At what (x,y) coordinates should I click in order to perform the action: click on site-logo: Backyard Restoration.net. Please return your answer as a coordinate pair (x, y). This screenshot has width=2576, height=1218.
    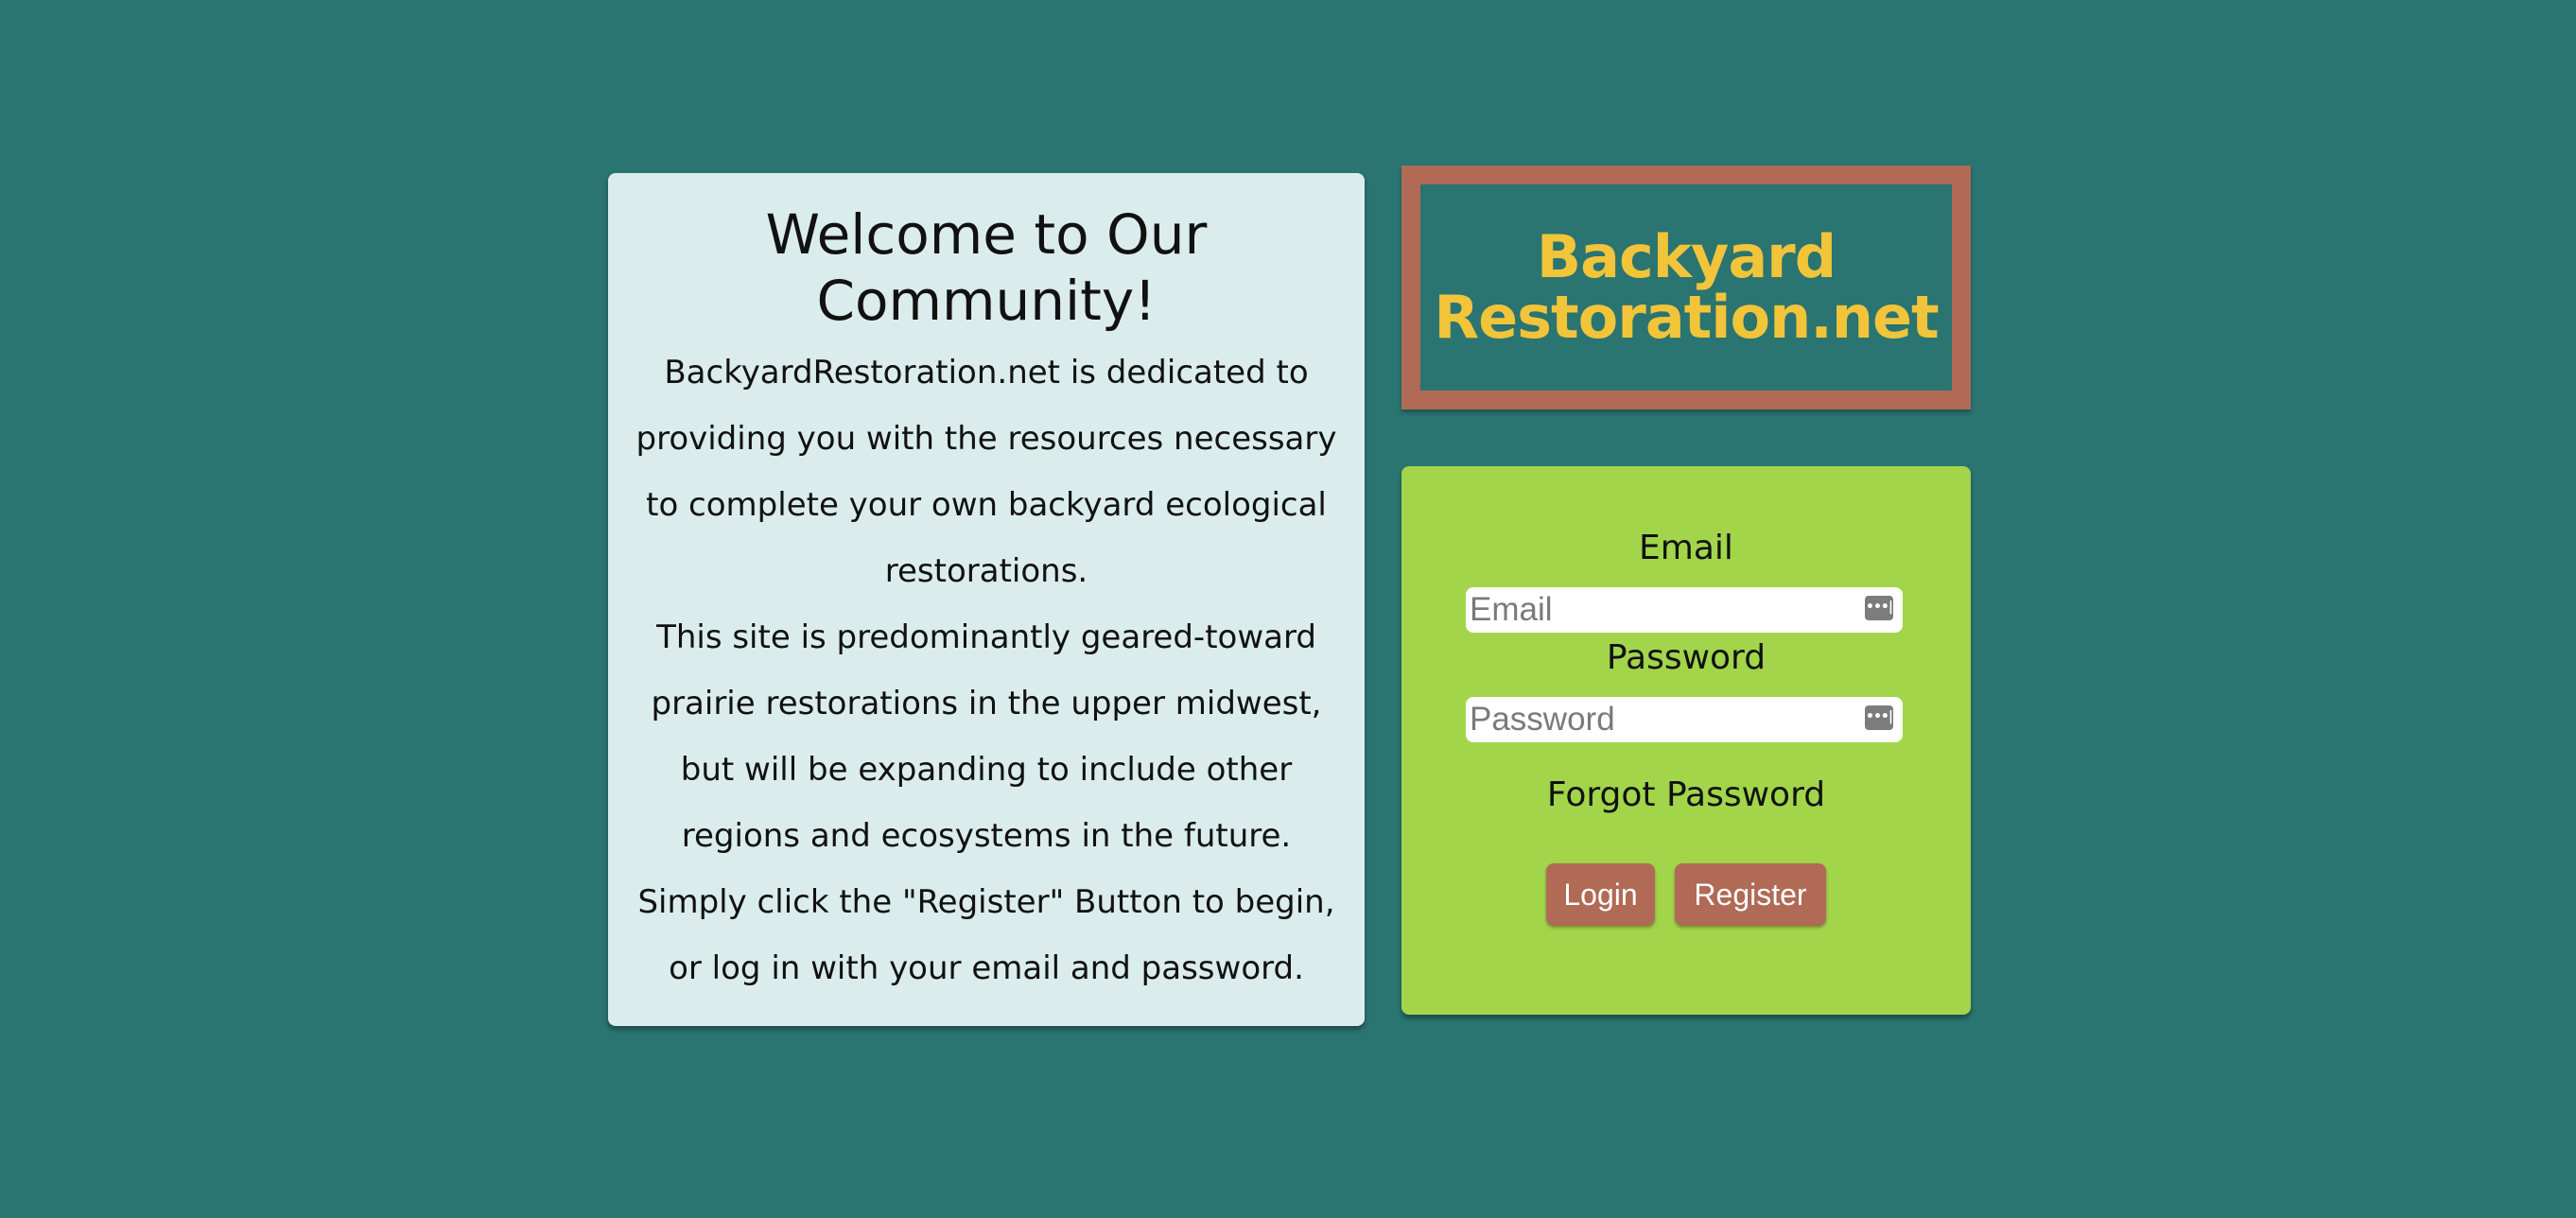
    Looking at the image, I should click on (1686, 287).